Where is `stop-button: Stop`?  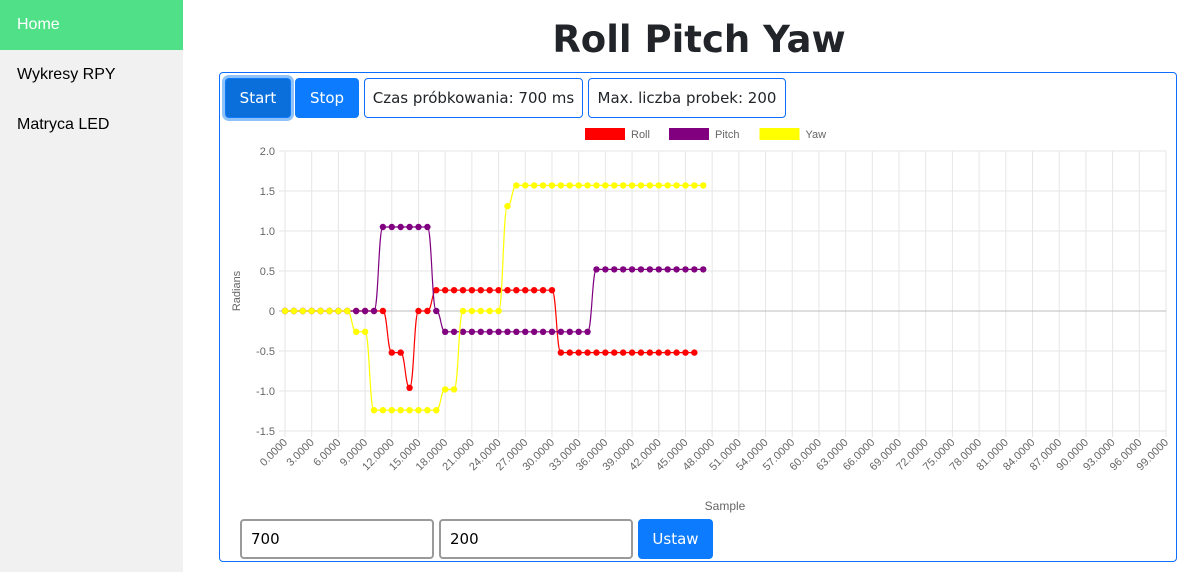 stop-button: Stop is located at coordinates (327, 98).